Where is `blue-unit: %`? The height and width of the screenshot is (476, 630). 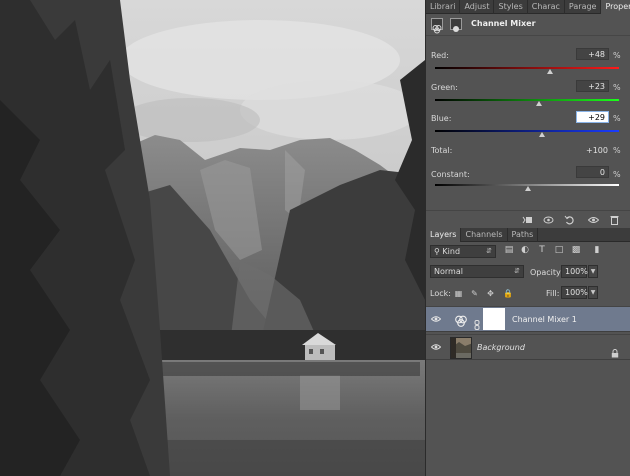
blue-unit: % is located at coordinates (617, 118).